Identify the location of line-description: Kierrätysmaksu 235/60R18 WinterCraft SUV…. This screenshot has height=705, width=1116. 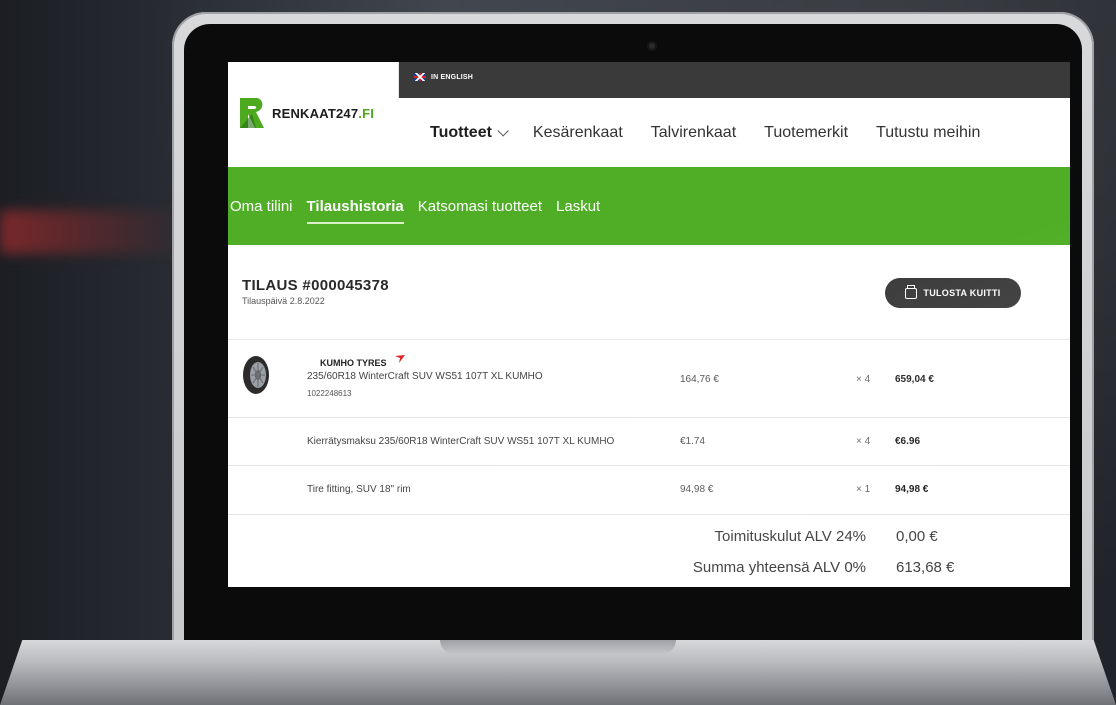
(461, 441).